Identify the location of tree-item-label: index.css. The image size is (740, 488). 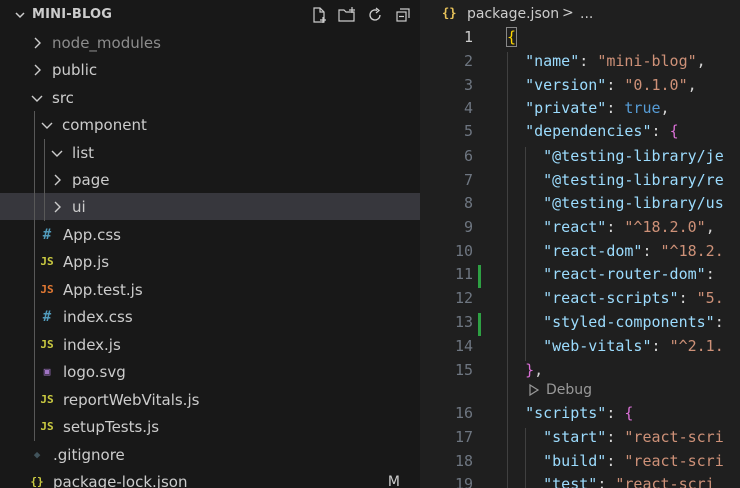
(98, 316).